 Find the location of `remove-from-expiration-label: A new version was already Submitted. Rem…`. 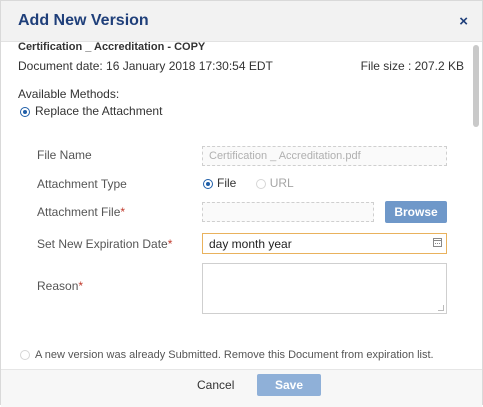

remove-from-expiration-label: A new version was already Submitted. Rem… is located at coordinates (234, 355).